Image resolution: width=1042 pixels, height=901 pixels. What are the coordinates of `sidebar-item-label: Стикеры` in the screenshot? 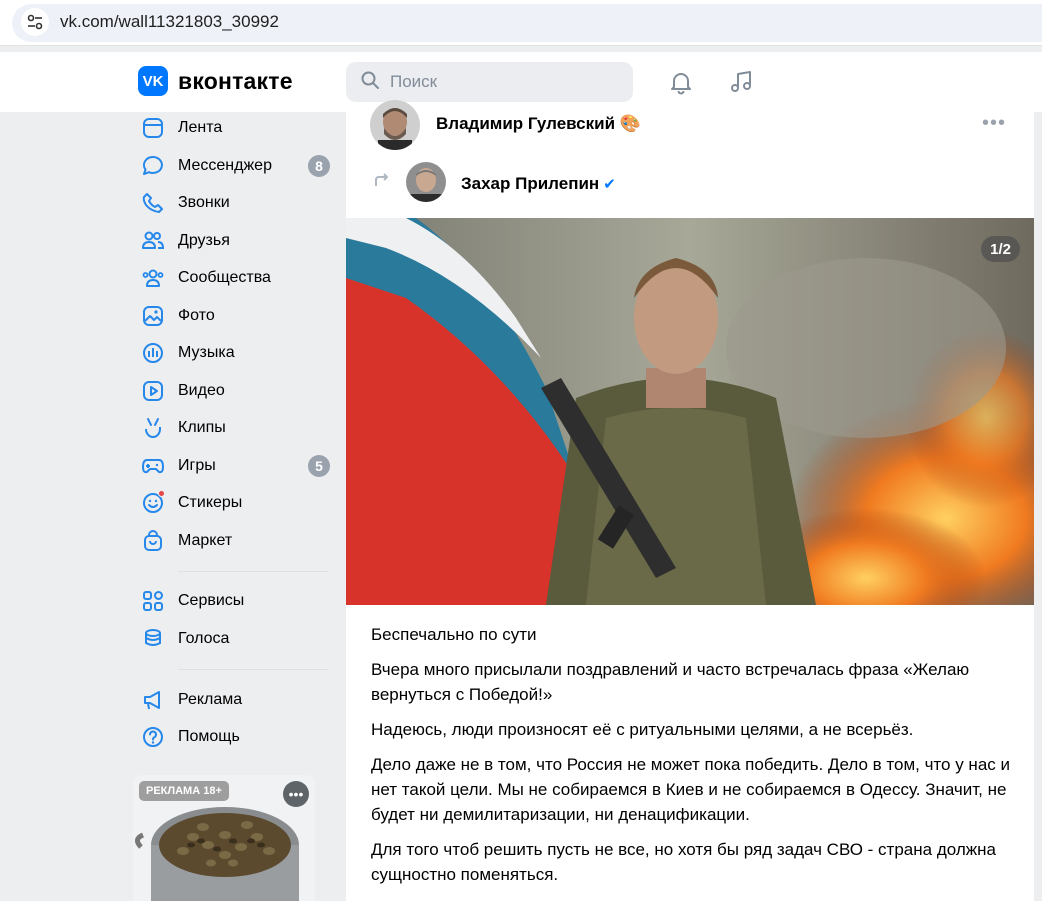 It's located at (210, 502).